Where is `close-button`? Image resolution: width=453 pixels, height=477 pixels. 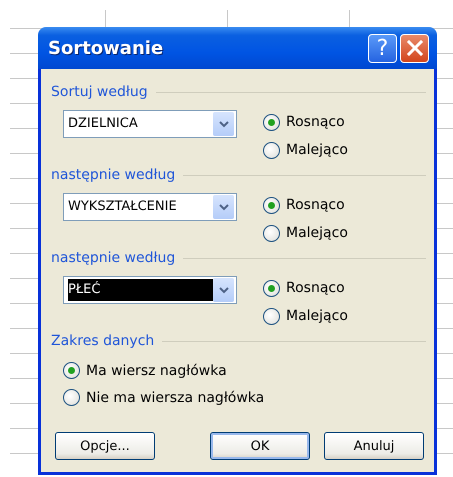
close-button is located at coordinates (414, 48).